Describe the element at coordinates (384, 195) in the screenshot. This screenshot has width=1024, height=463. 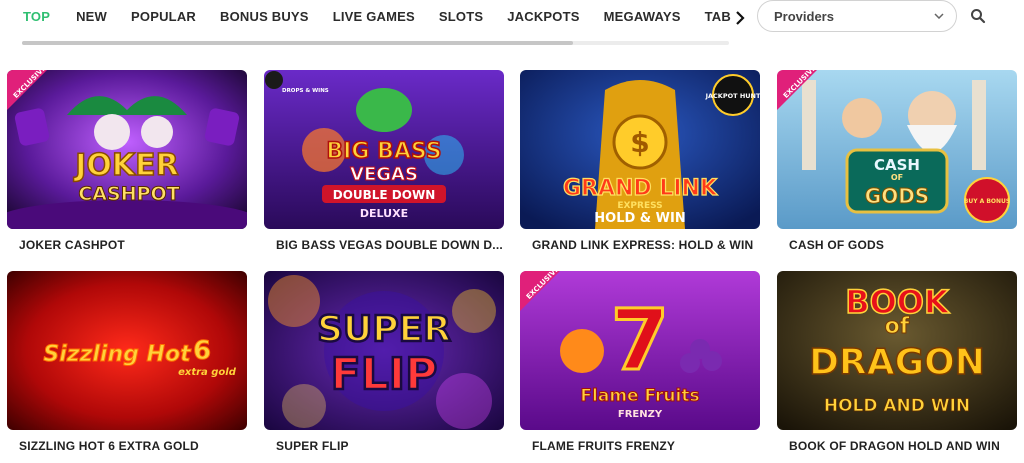
I see `game-logo-line: DOUBLE DOWN` at that location.